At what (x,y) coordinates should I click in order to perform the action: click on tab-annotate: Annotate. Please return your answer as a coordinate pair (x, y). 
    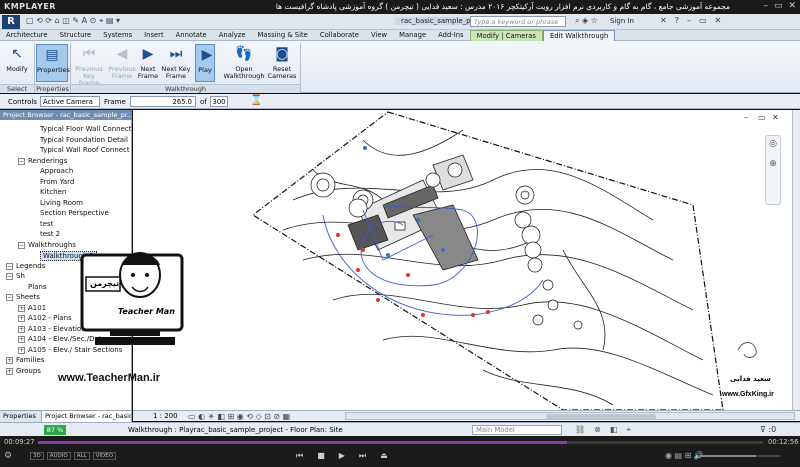
    Looking at the image, I should click on (191, 35).